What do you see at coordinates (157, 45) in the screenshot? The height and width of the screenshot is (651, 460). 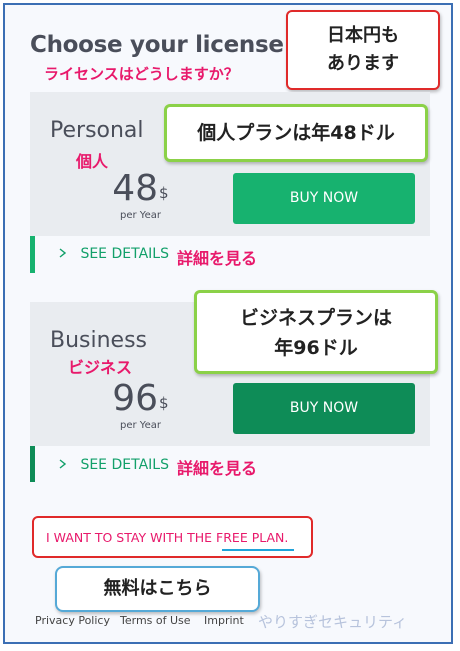 I see `page-title: Choose your license` at bounding box center [157, 45].